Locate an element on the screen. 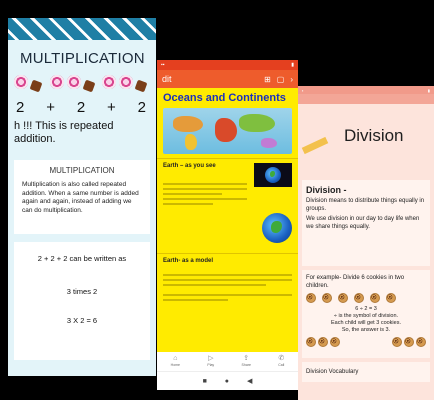 This screenshot has height=400, width=434. status-bar: ▪ ▮ is located at coordinates (366, 90).